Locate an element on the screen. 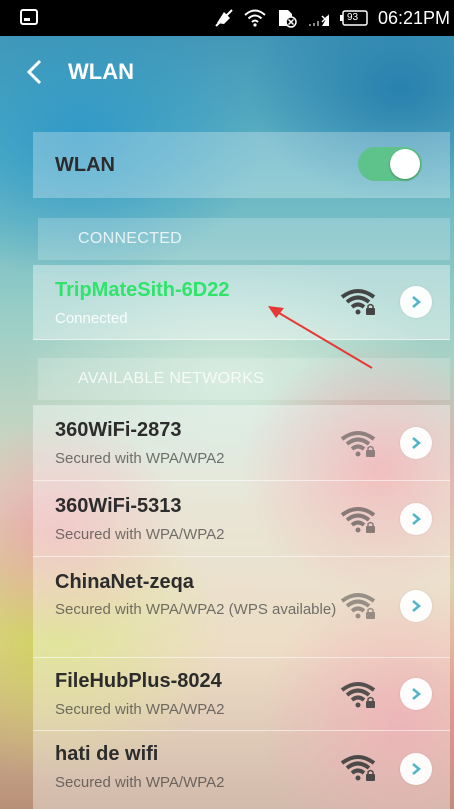 This screenshot has height=809, width=454. battery-level: 93 is located at coordinates (352, 17).